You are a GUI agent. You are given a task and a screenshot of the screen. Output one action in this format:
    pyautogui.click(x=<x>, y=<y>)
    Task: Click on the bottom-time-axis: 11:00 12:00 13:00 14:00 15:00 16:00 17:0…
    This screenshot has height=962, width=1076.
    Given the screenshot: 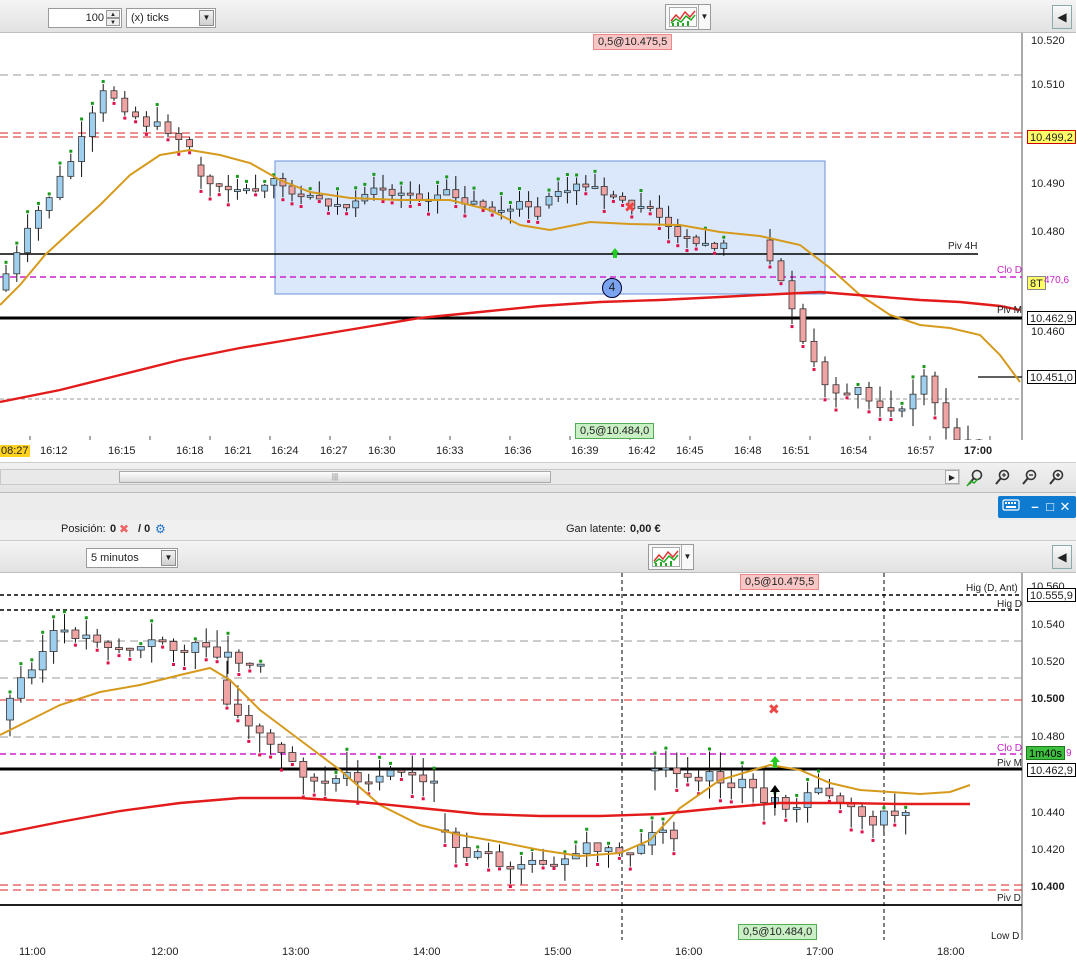 What is the action you would take?
    pyautogui.click(x=510, y=951)
    